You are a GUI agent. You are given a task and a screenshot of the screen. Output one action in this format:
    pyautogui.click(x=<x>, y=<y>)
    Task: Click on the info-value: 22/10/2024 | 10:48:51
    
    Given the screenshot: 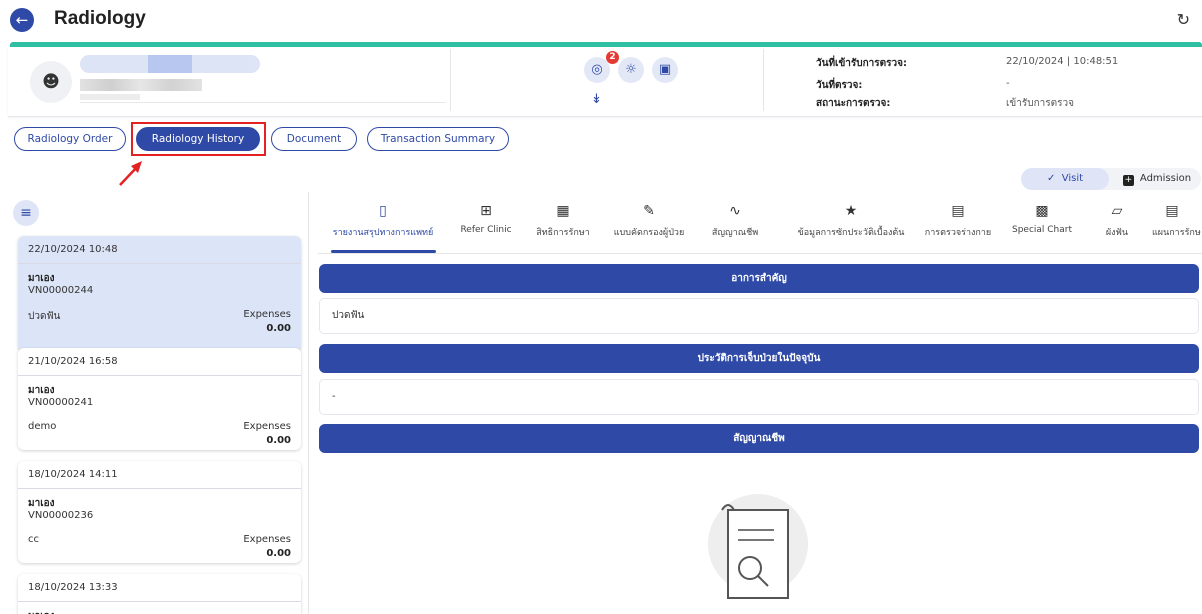 What is the action you would take?
    pyautogui.click(x=1062, y=61)
    